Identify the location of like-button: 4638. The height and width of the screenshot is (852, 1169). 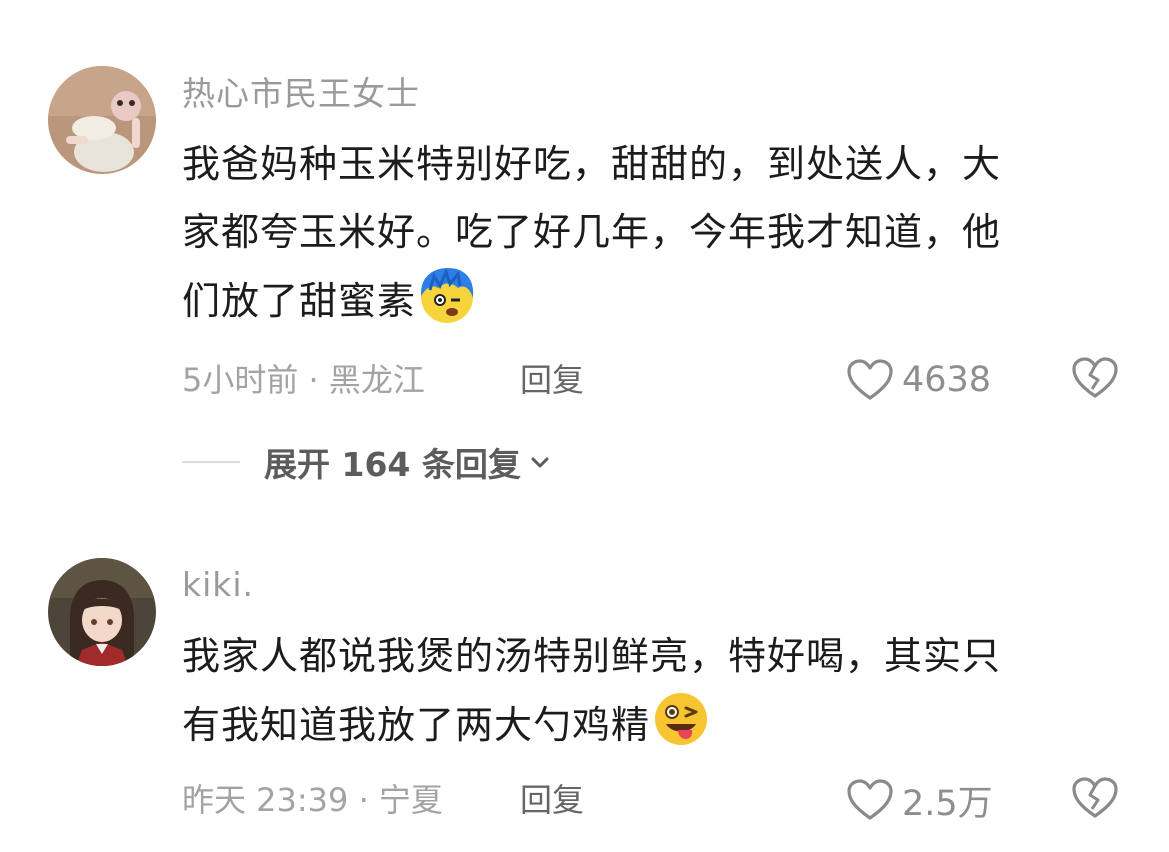
(918, 380).